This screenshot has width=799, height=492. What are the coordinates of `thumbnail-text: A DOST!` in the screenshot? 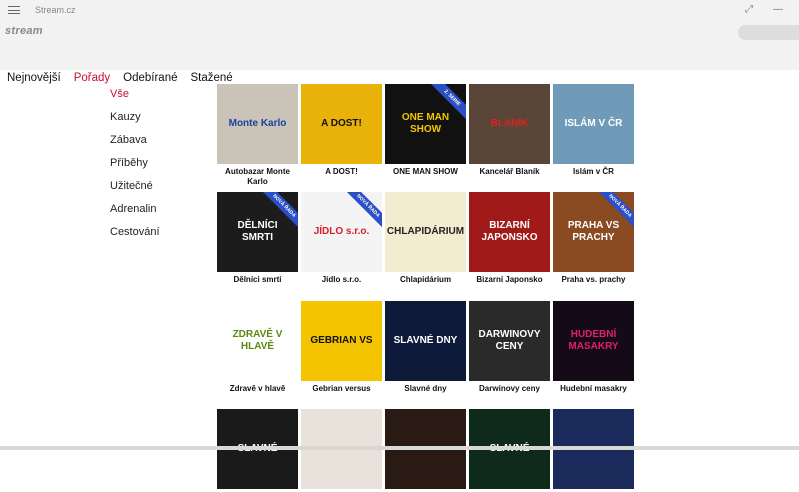 It's located at (341, 123).